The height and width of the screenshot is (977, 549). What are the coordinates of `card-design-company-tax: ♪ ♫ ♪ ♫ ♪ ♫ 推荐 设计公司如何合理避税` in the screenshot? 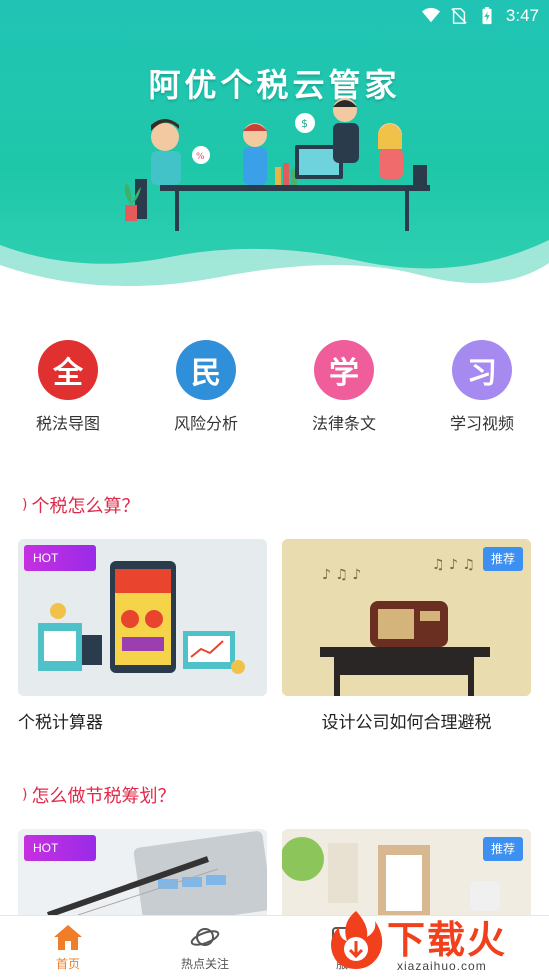 It's located at (406, 636).